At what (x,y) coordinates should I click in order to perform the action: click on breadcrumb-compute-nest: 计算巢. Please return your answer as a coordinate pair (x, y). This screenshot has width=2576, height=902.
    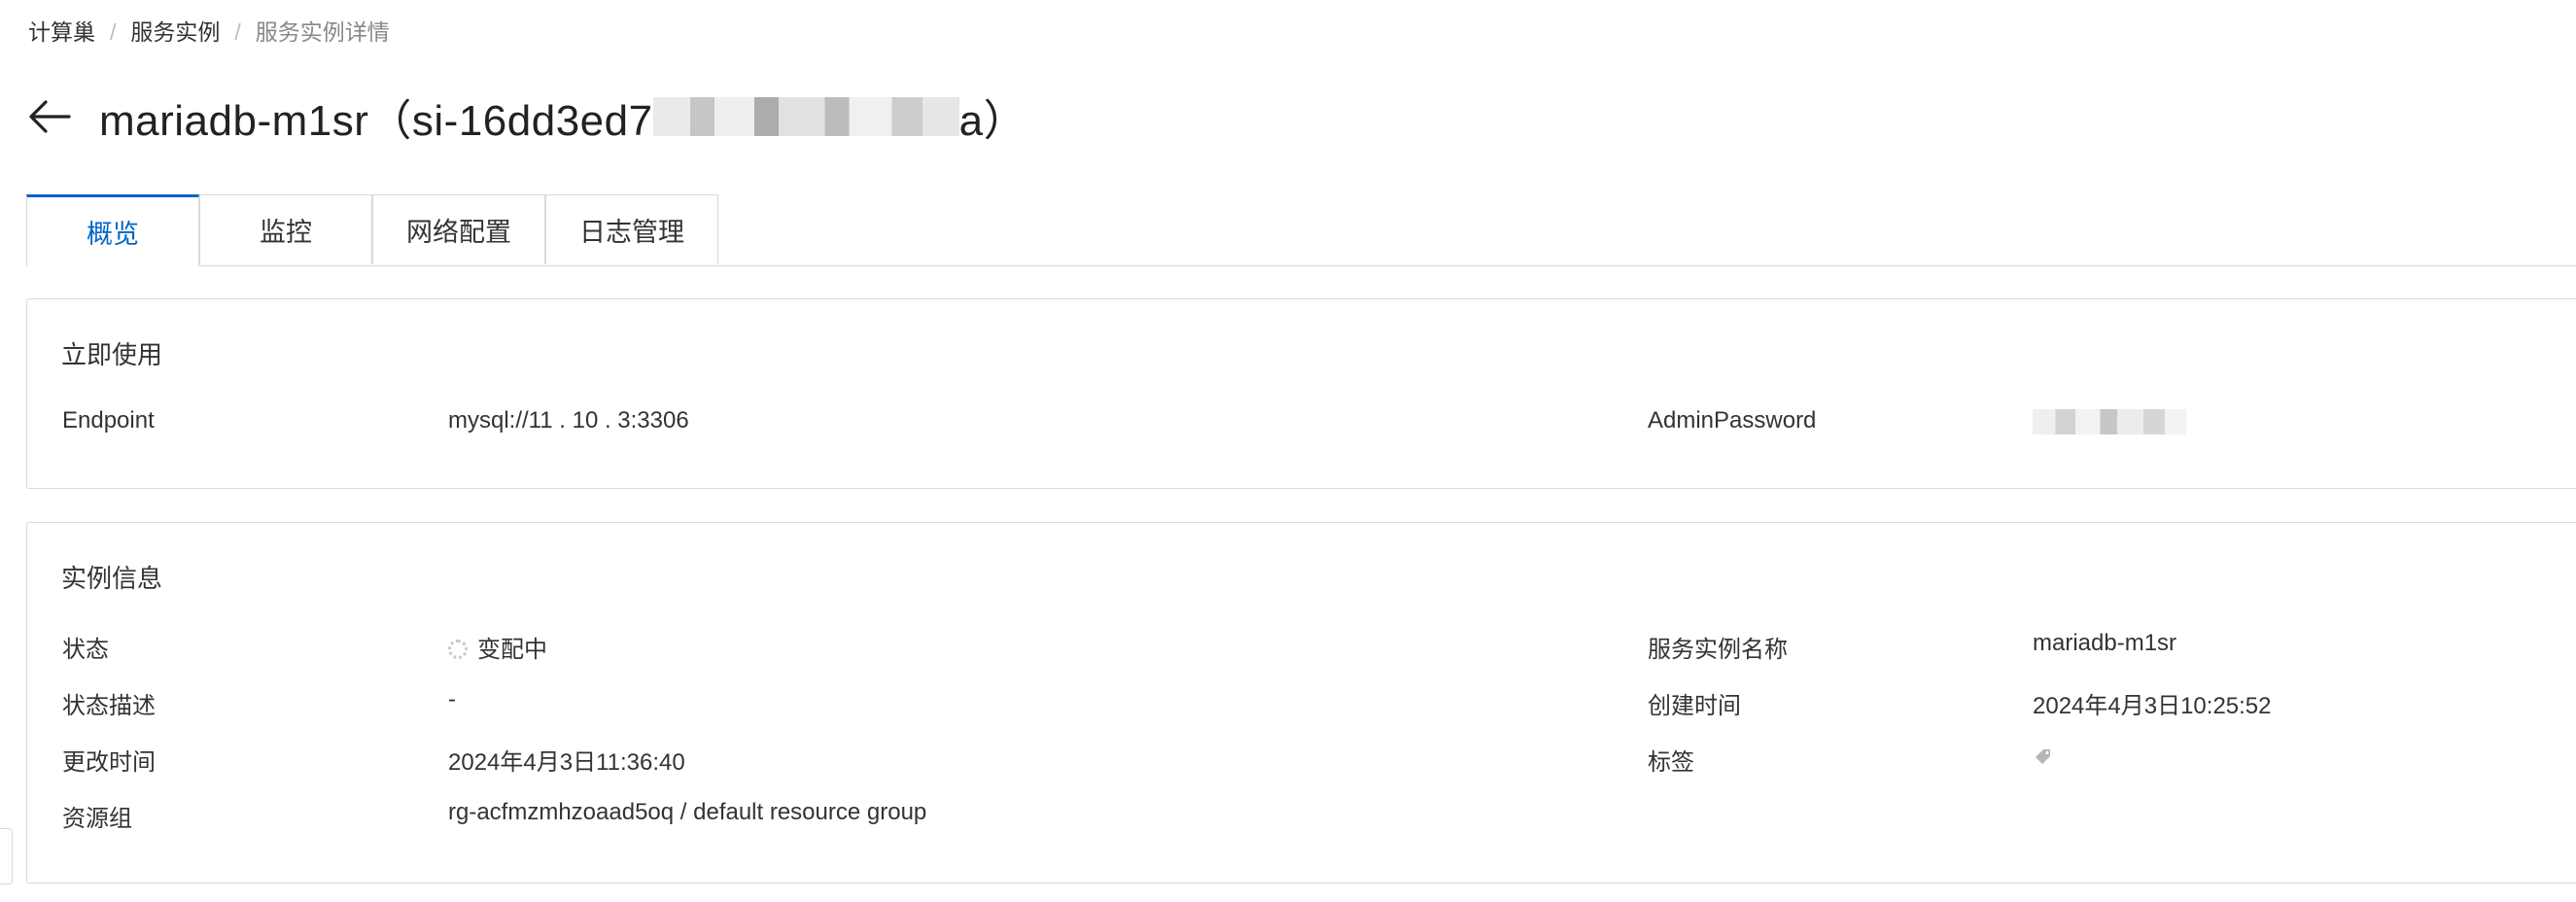
    Looking at the image, I should click on (61, 32).